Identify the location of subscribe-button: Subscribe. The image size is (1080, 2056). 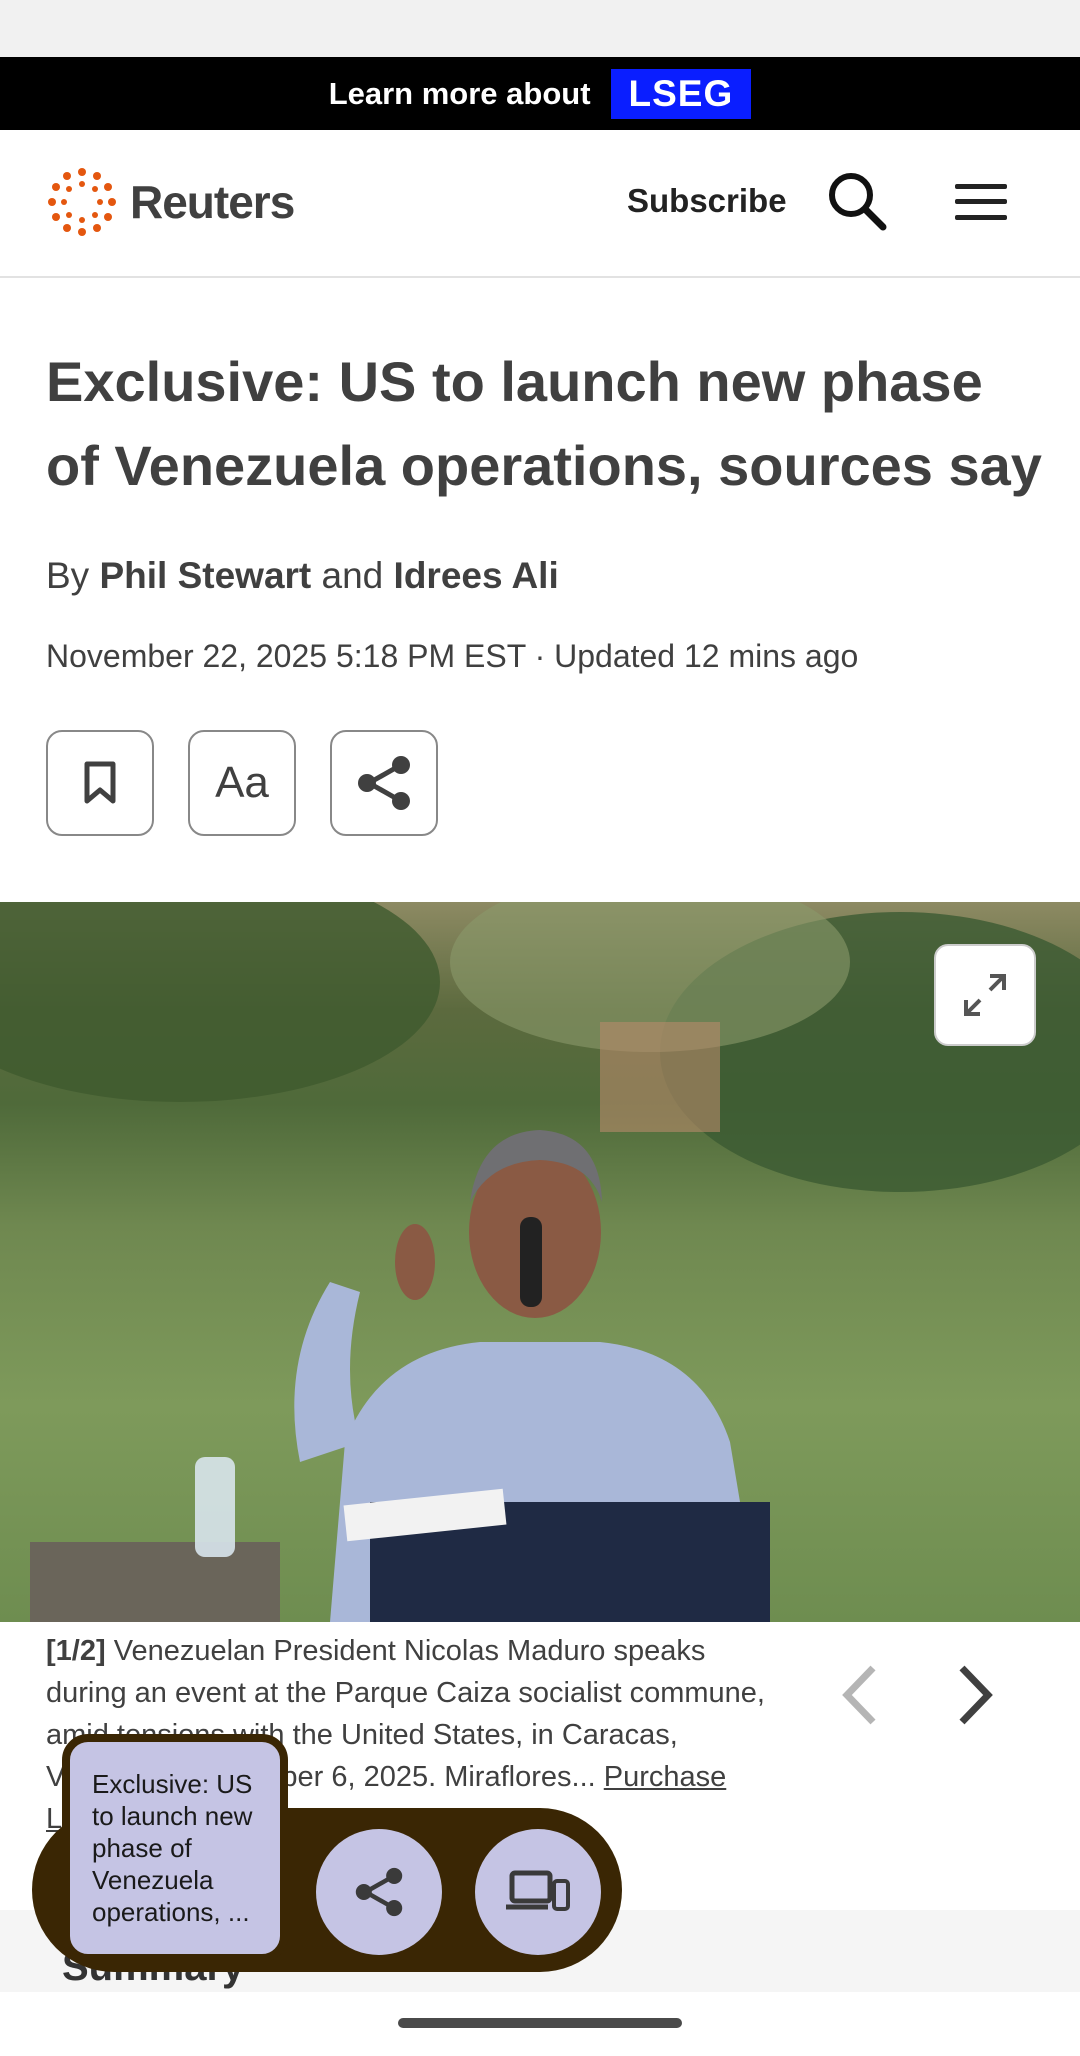
(707, 201).